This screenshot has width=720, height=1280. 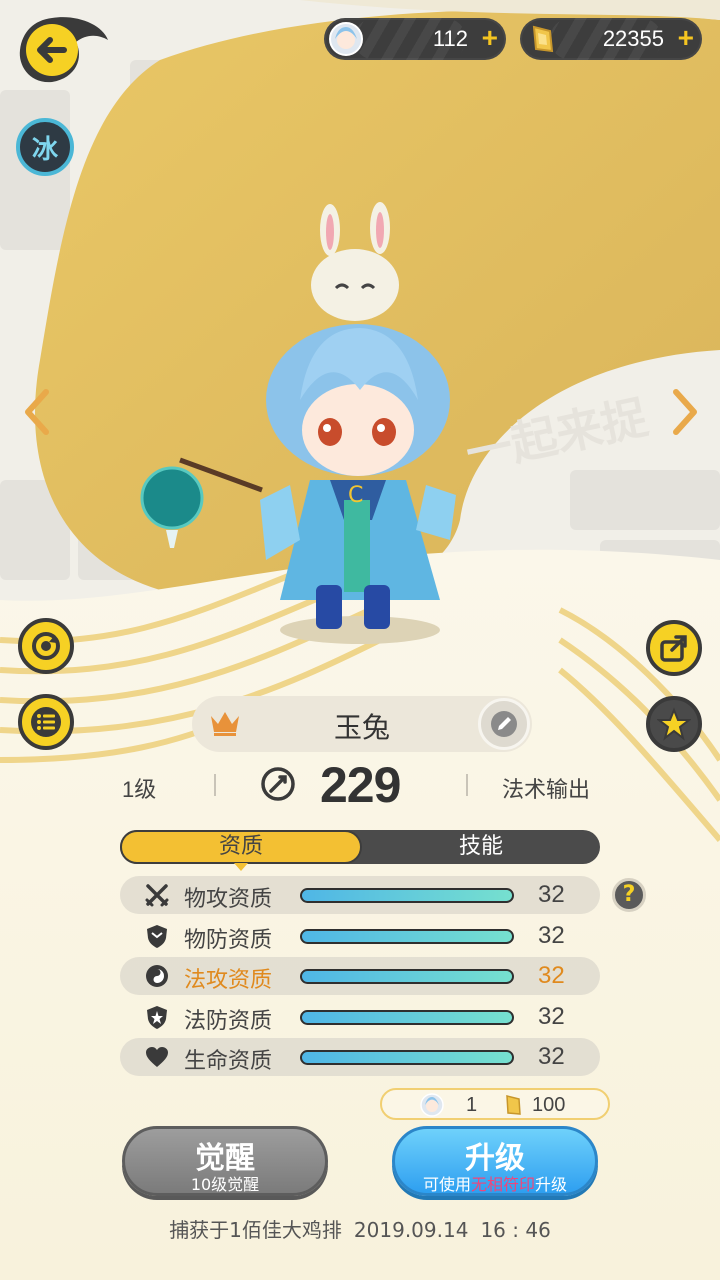 I want to click on ticket-counter: 112 +, so click(x=415, y=39).